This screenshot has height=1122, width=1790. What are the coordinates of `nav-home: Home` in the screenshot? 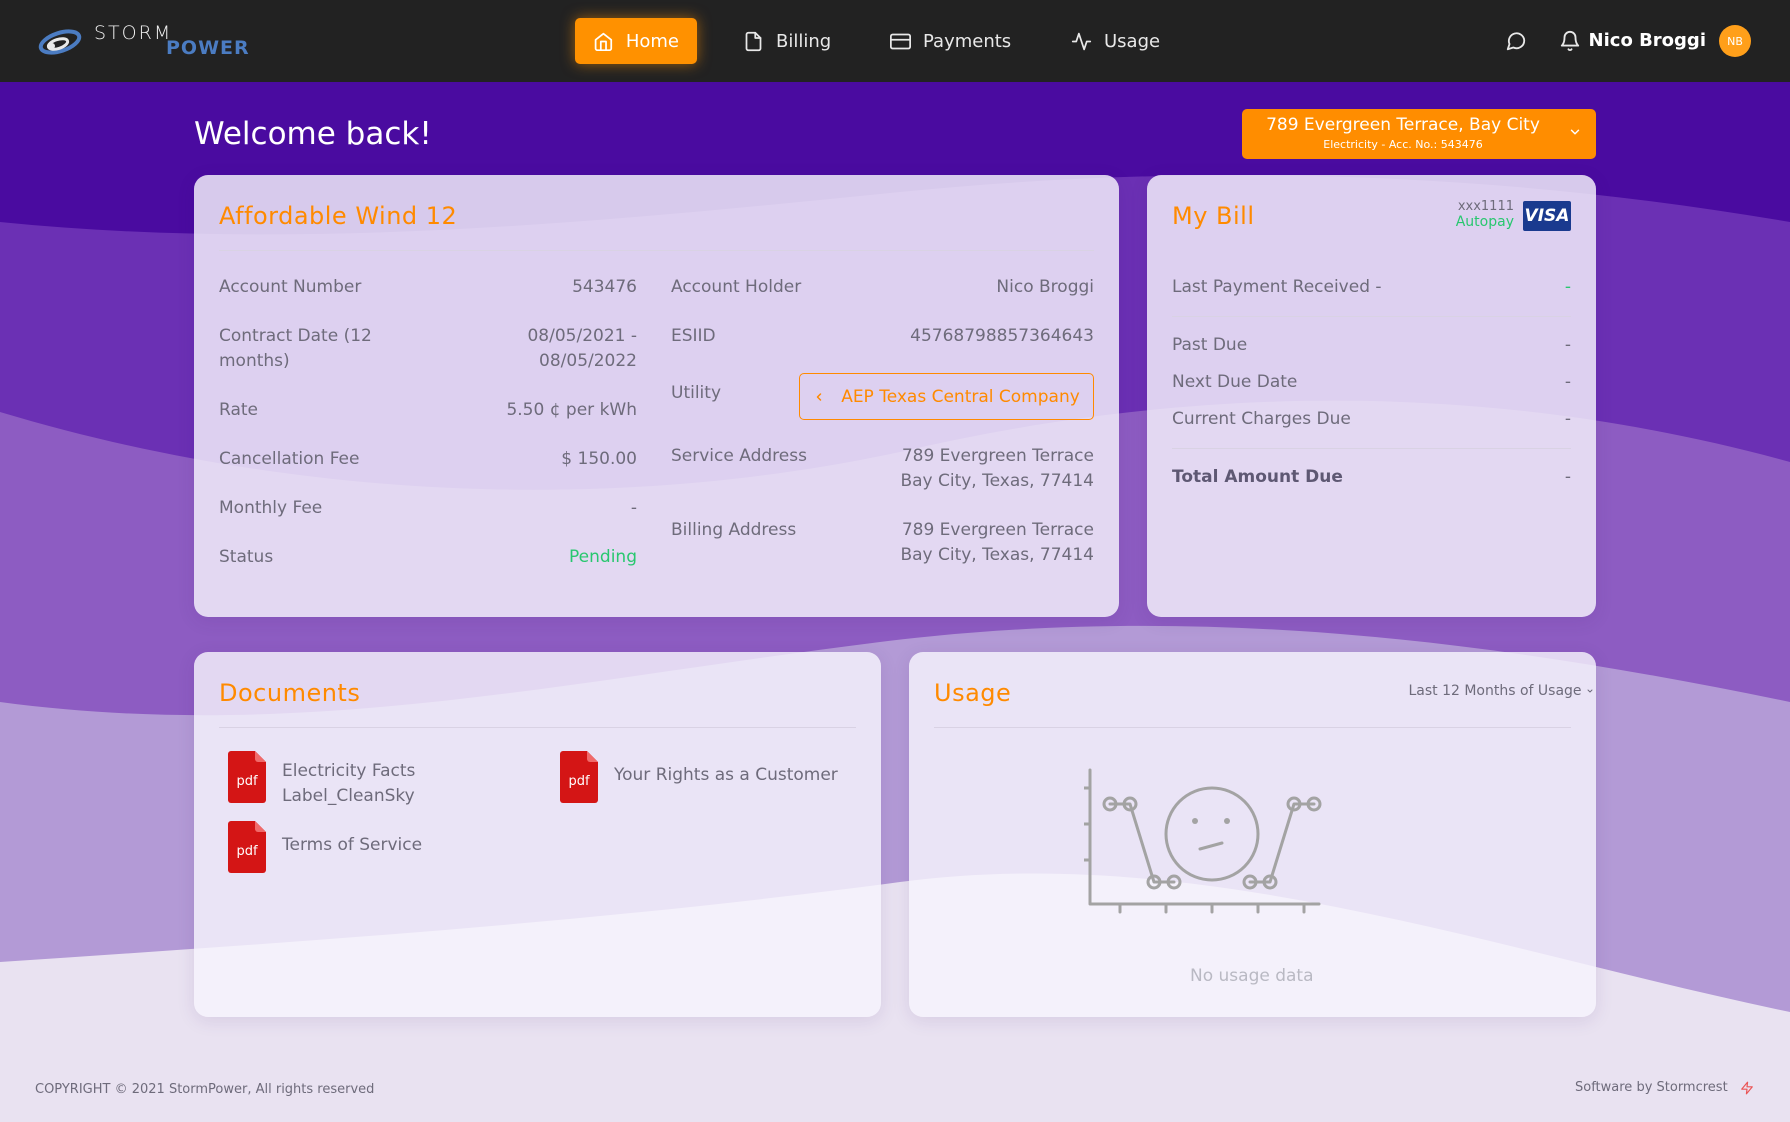 It's located at (636, 41).